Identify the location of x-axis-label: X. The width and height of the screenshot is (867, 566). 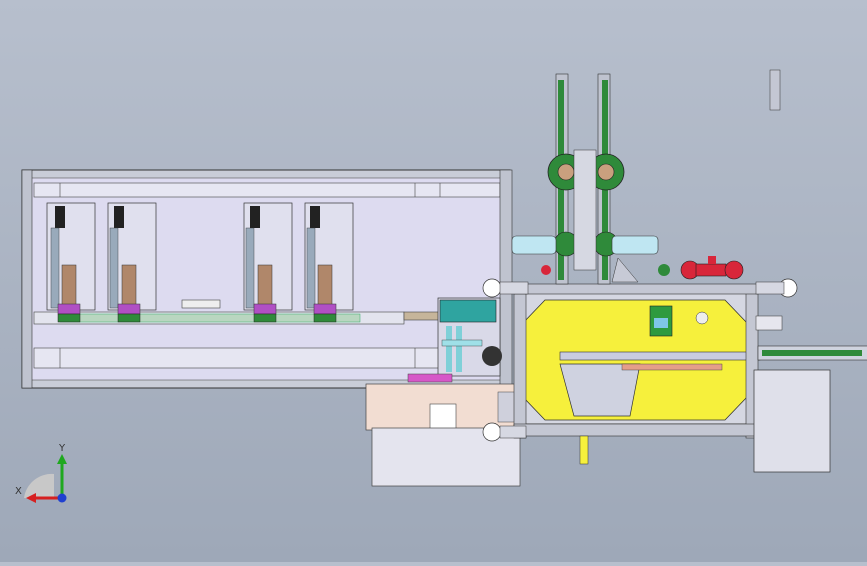
(18, 491).